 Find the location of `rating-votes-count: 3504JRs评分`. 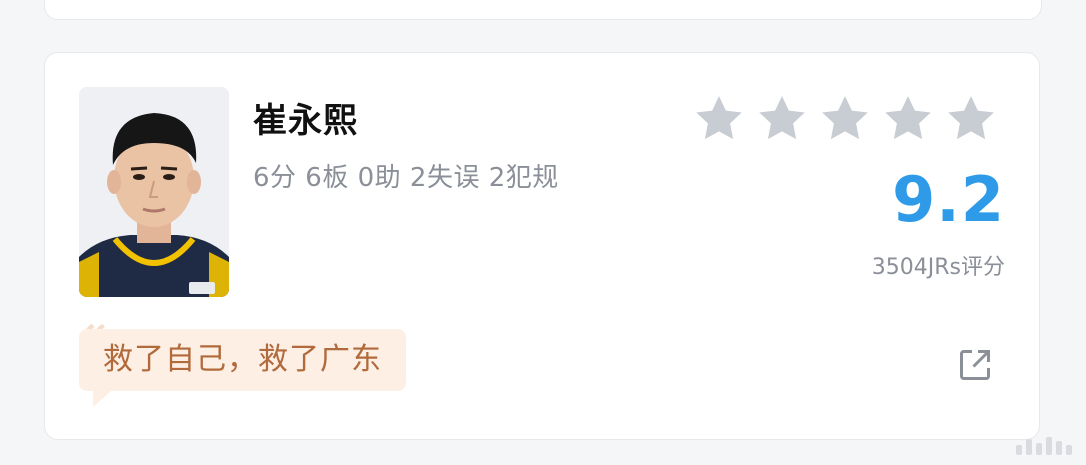

rating-votes-count: 3504JRs评分 is located at coordinates (938, 267).